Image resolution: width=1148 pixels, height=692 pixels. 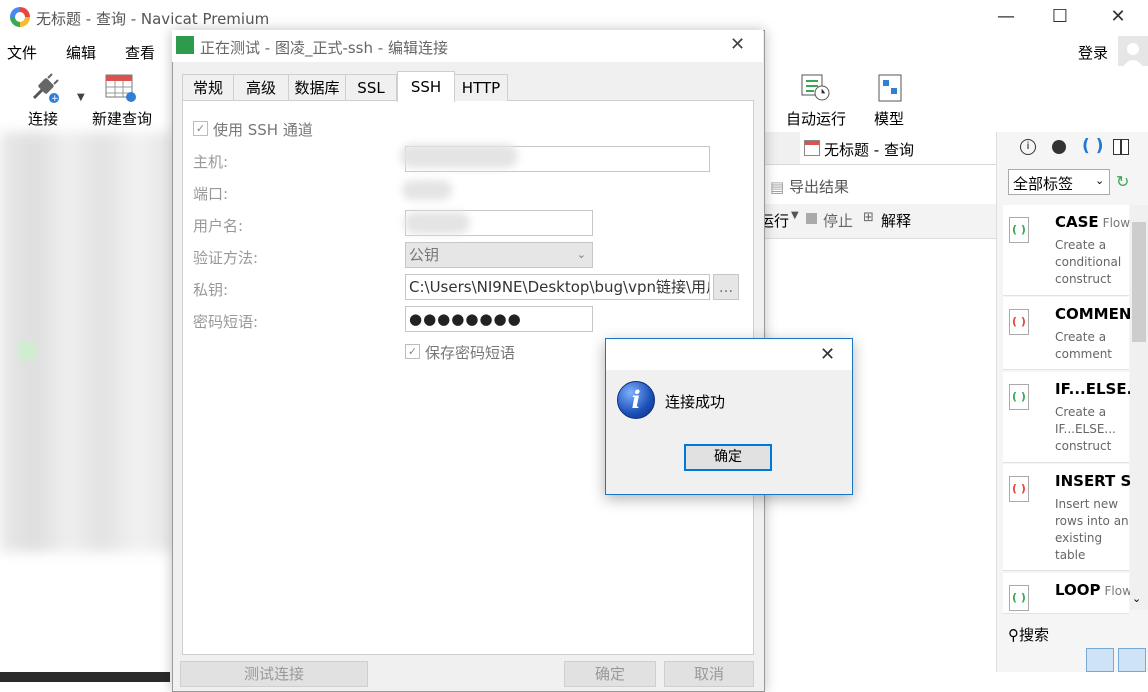 I want to click on snippet-item-loop: ( ) LOOP Flow, so click(x=1067, y=593).